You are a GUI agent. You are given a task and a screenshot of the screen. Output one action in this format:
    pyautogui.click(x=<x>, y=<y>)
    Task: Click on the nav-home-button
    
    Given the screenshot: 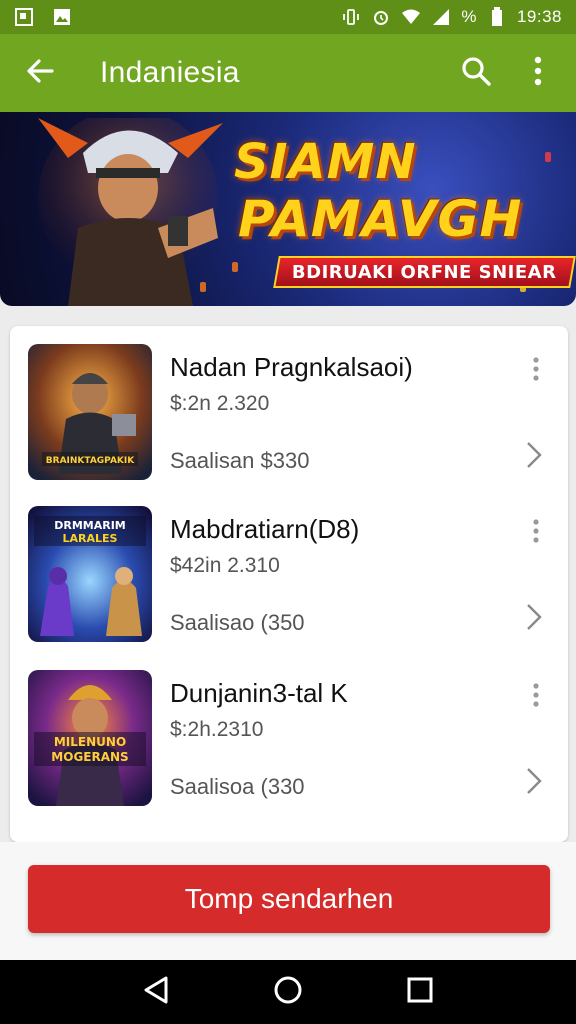 What is the action you would take?
    pyautogui.click(x=288, y=992)
    